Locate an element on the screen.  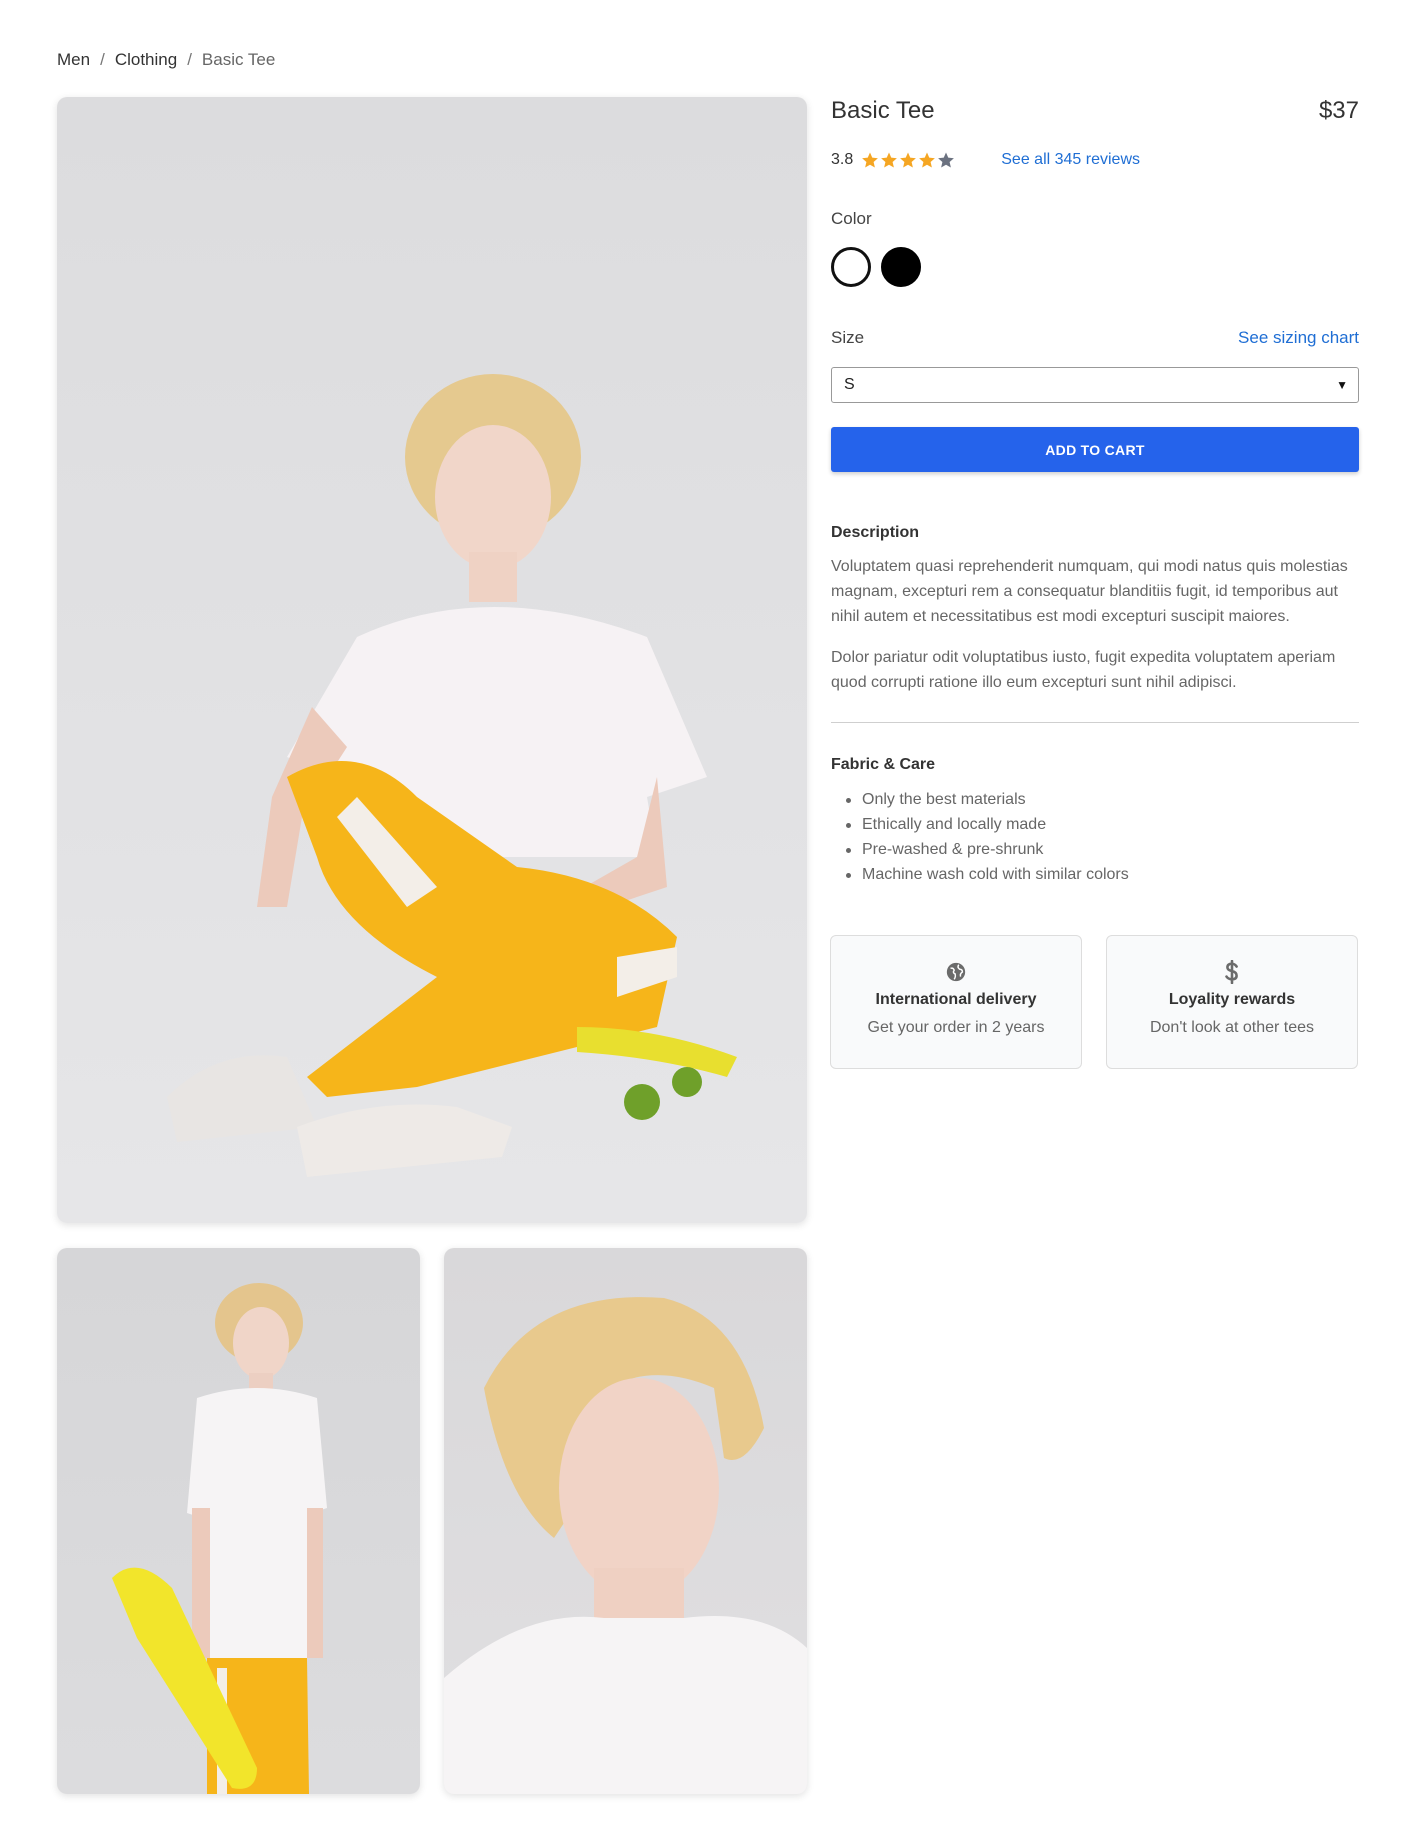
rating-row: 3.8 See all 345 reviews is located at coordinates (985, 160).